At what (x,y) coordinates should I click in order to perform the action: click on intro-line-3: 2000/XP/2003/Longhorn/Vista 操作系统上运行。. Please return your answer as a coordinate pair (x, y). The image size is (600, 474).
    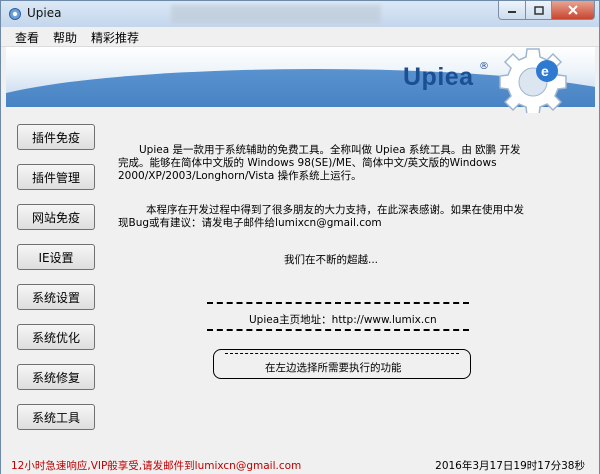
    Looking at the image, I should click on (240, 176).